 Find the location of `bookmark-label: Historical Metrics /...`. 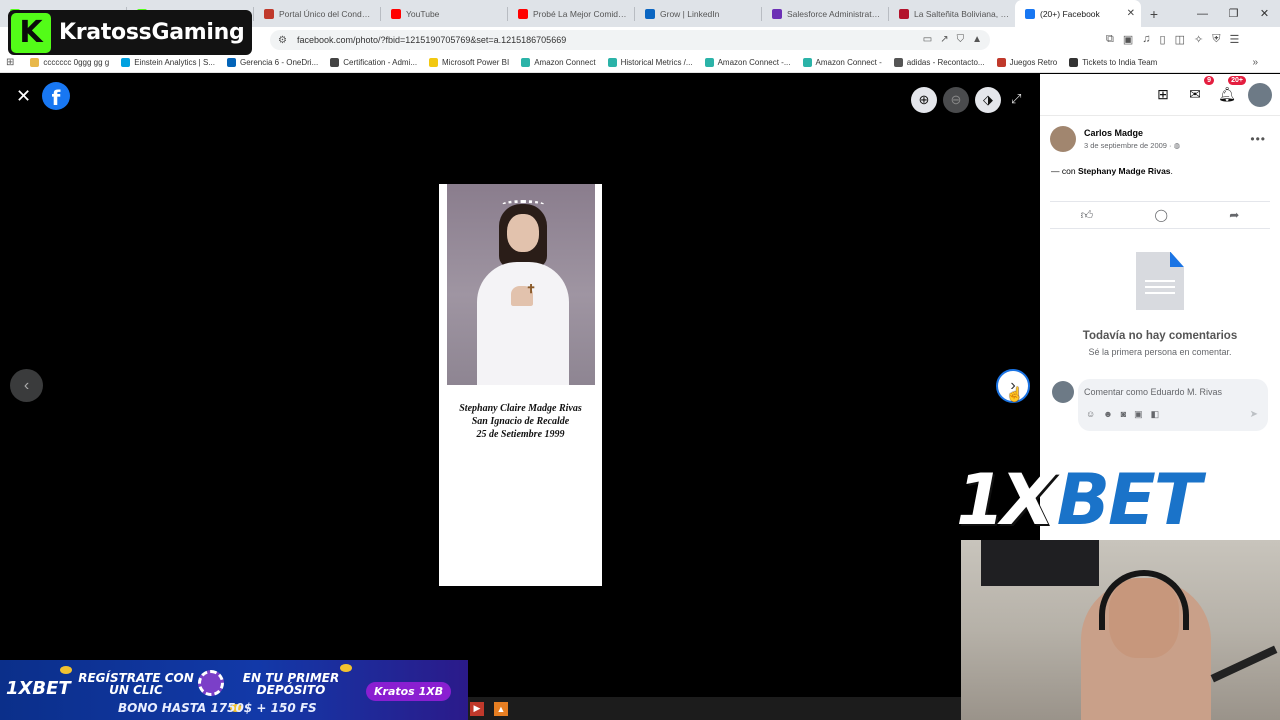

bookmark-label: Historical Metrics /... is located at coordinates (657, 62).